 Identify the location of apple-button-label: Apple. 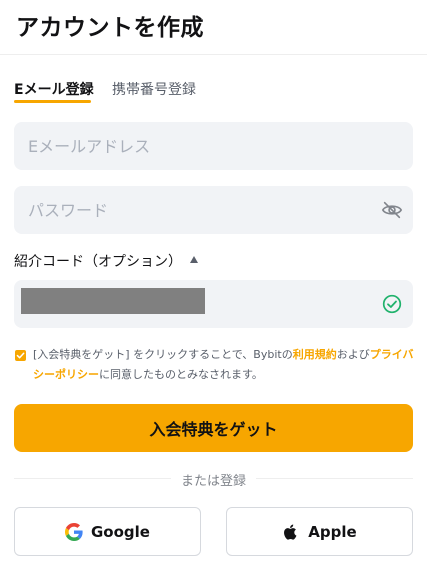
(332, 531).